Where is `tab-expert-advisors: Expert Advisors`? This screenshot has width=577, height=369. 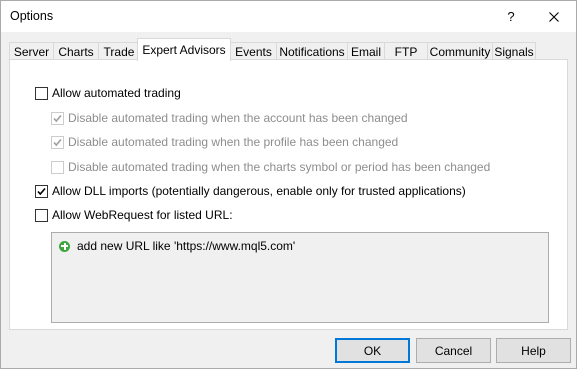 tab-expert-advisors: Expert Advisors is located at coordinates (184, 49).